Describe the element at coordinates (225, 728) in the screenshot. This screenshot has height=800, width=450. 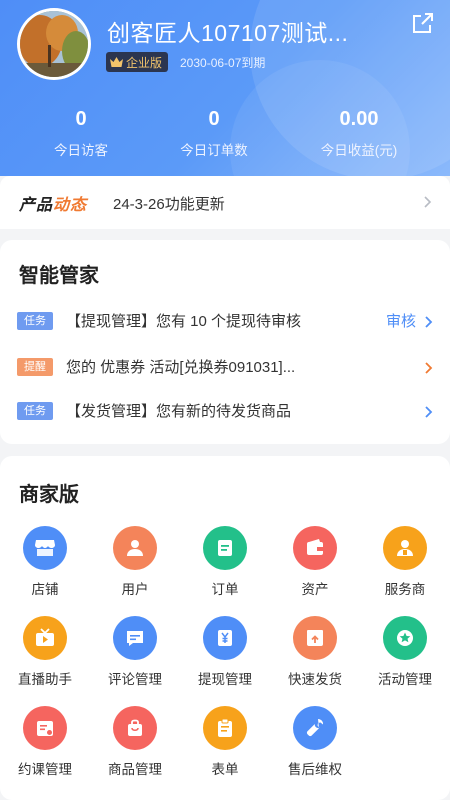
I see `form-icon` at that location.